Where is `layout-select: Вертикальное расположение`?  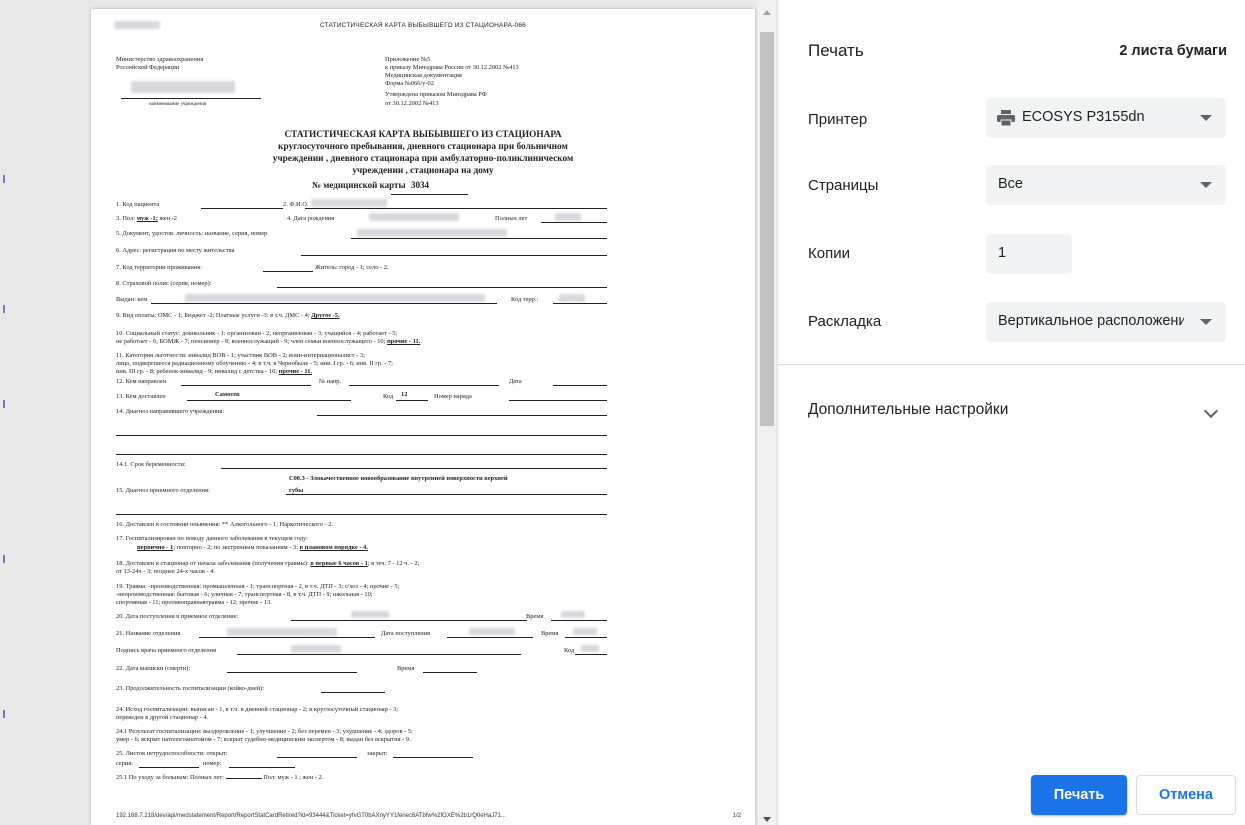
layout-select: Вертикальное расположение is located at coordinates (1106, 322).